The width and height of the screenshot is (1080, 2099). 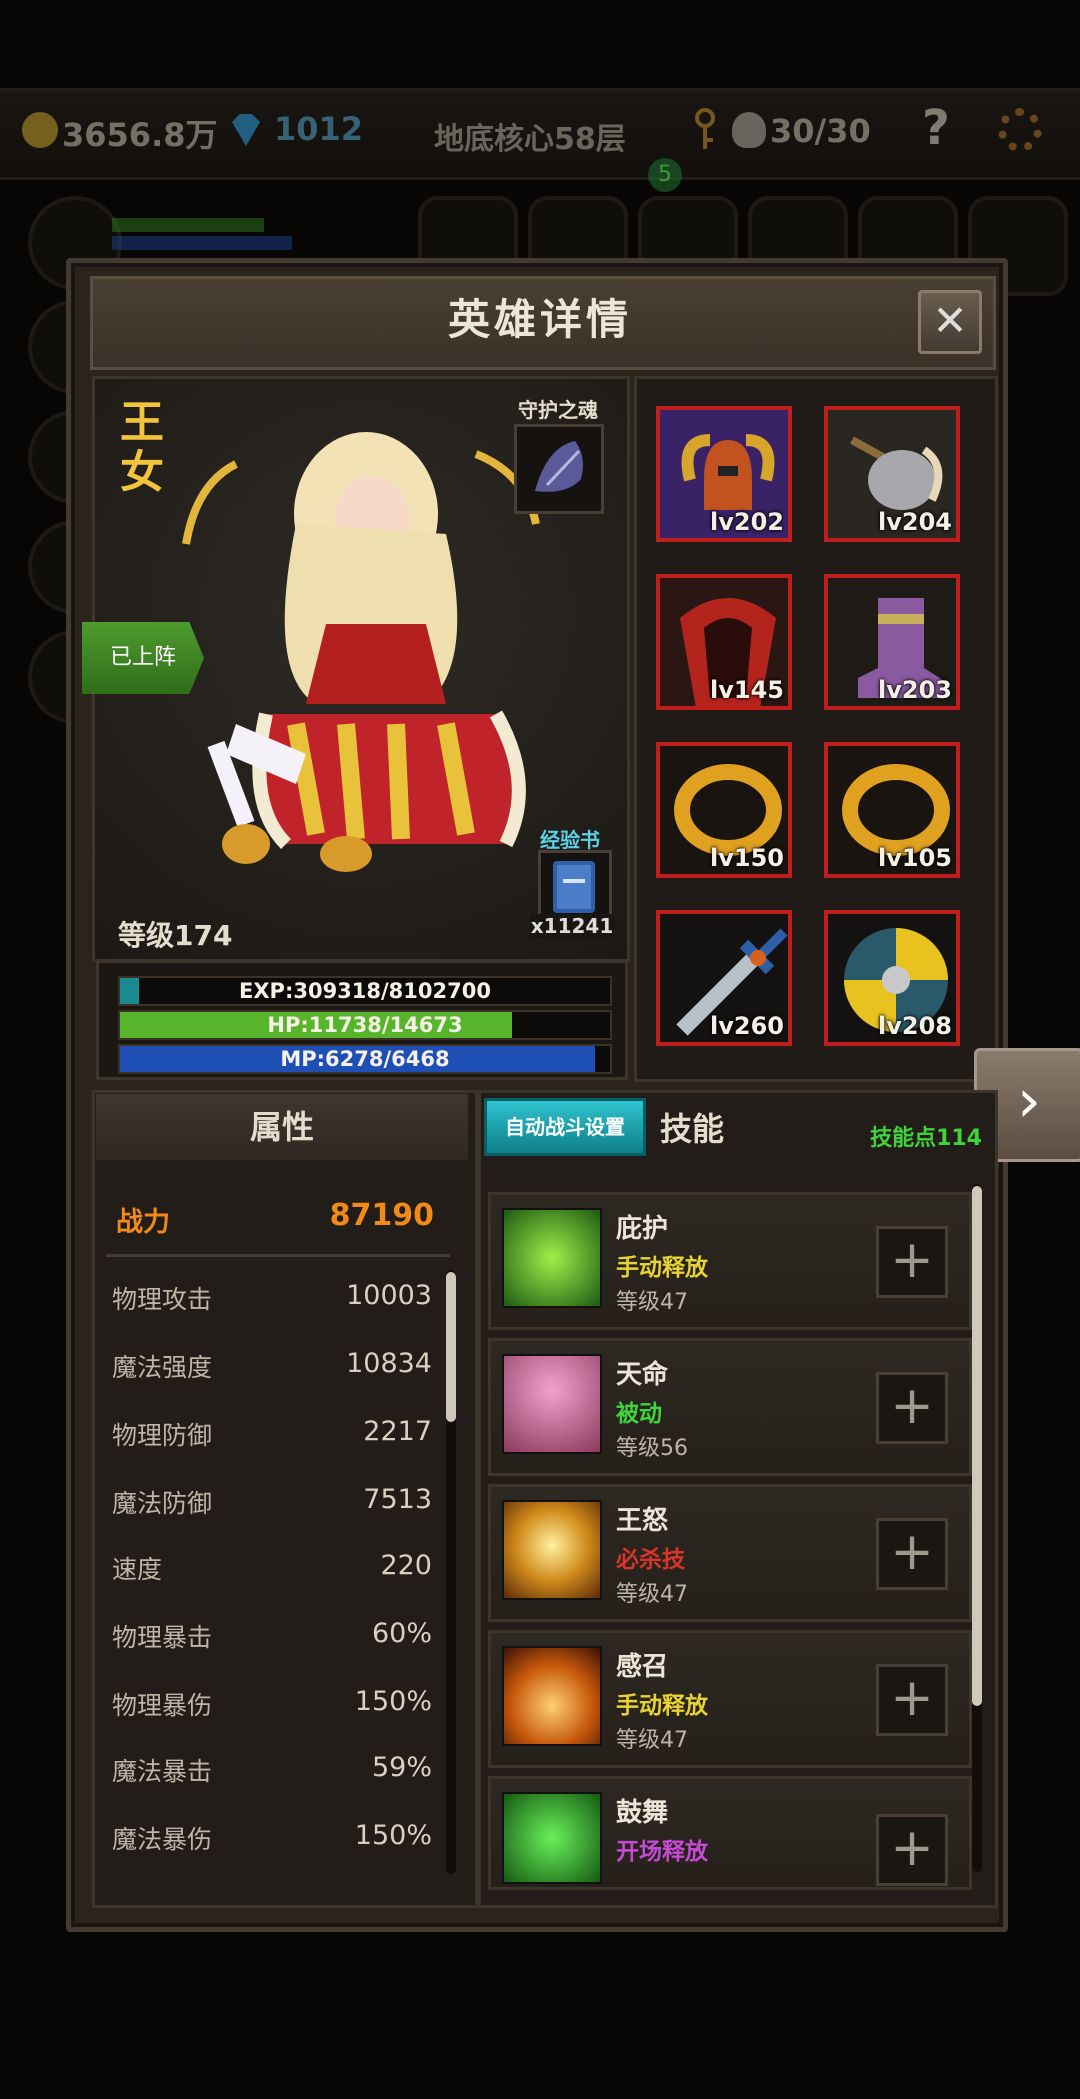 I want to click on deployed-tag: 已上阵, so click(x=143, y=658).